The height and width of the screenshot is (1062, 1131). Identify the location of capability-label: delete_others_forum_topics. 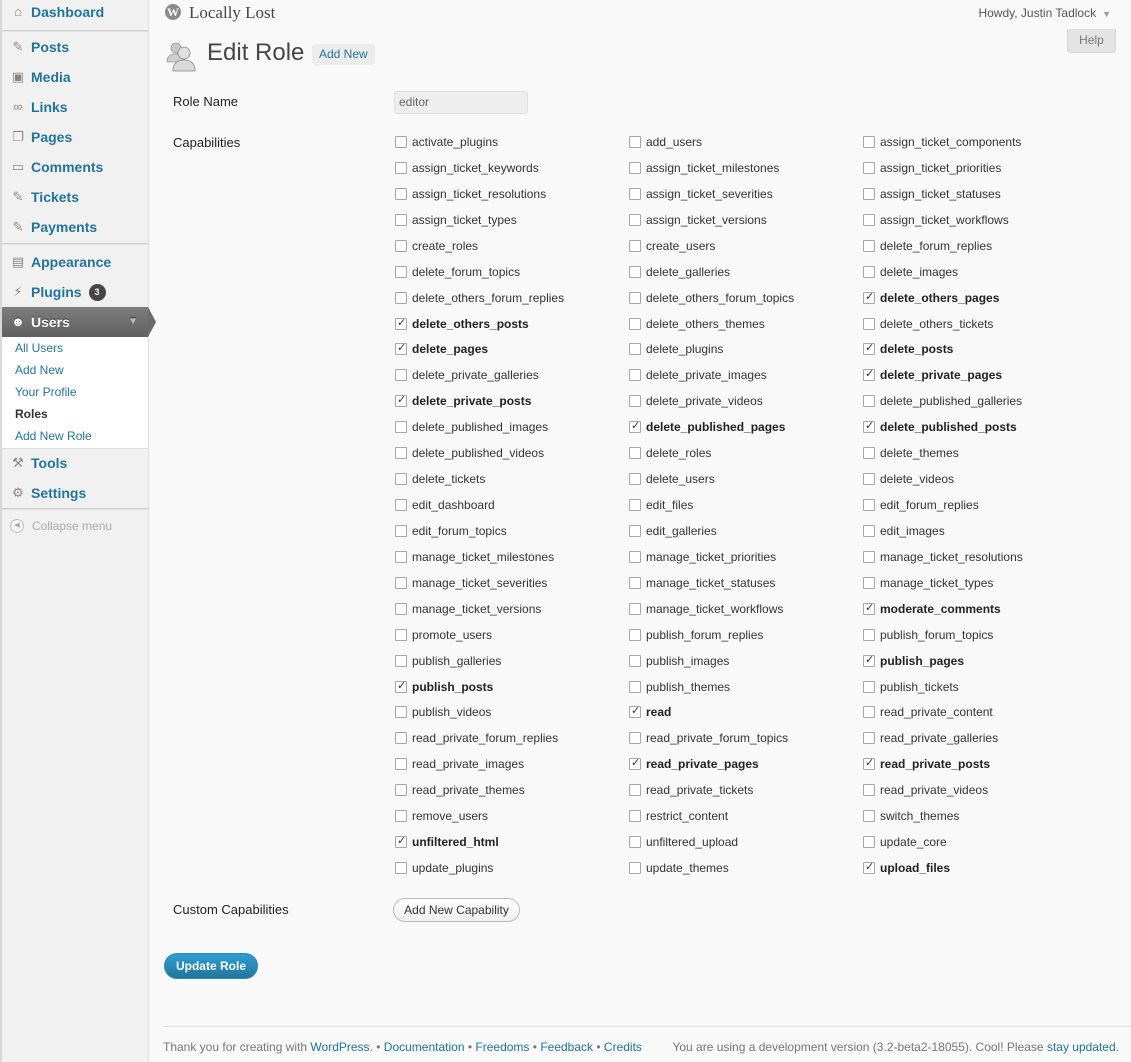
(720, 298).